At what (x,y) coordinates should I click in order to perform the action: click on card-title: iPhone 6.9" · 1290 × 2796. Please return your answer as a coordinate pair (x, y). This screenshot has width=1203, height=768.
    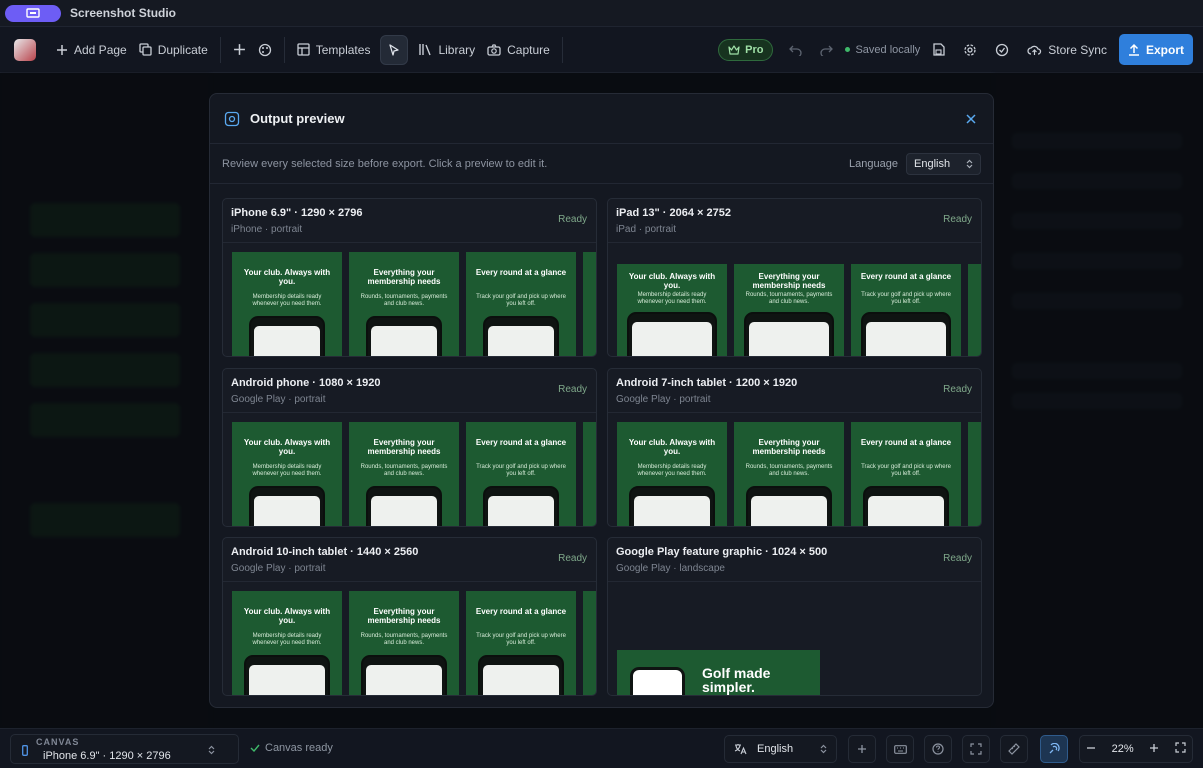
    Looking at the image, I should click on (297, 213).